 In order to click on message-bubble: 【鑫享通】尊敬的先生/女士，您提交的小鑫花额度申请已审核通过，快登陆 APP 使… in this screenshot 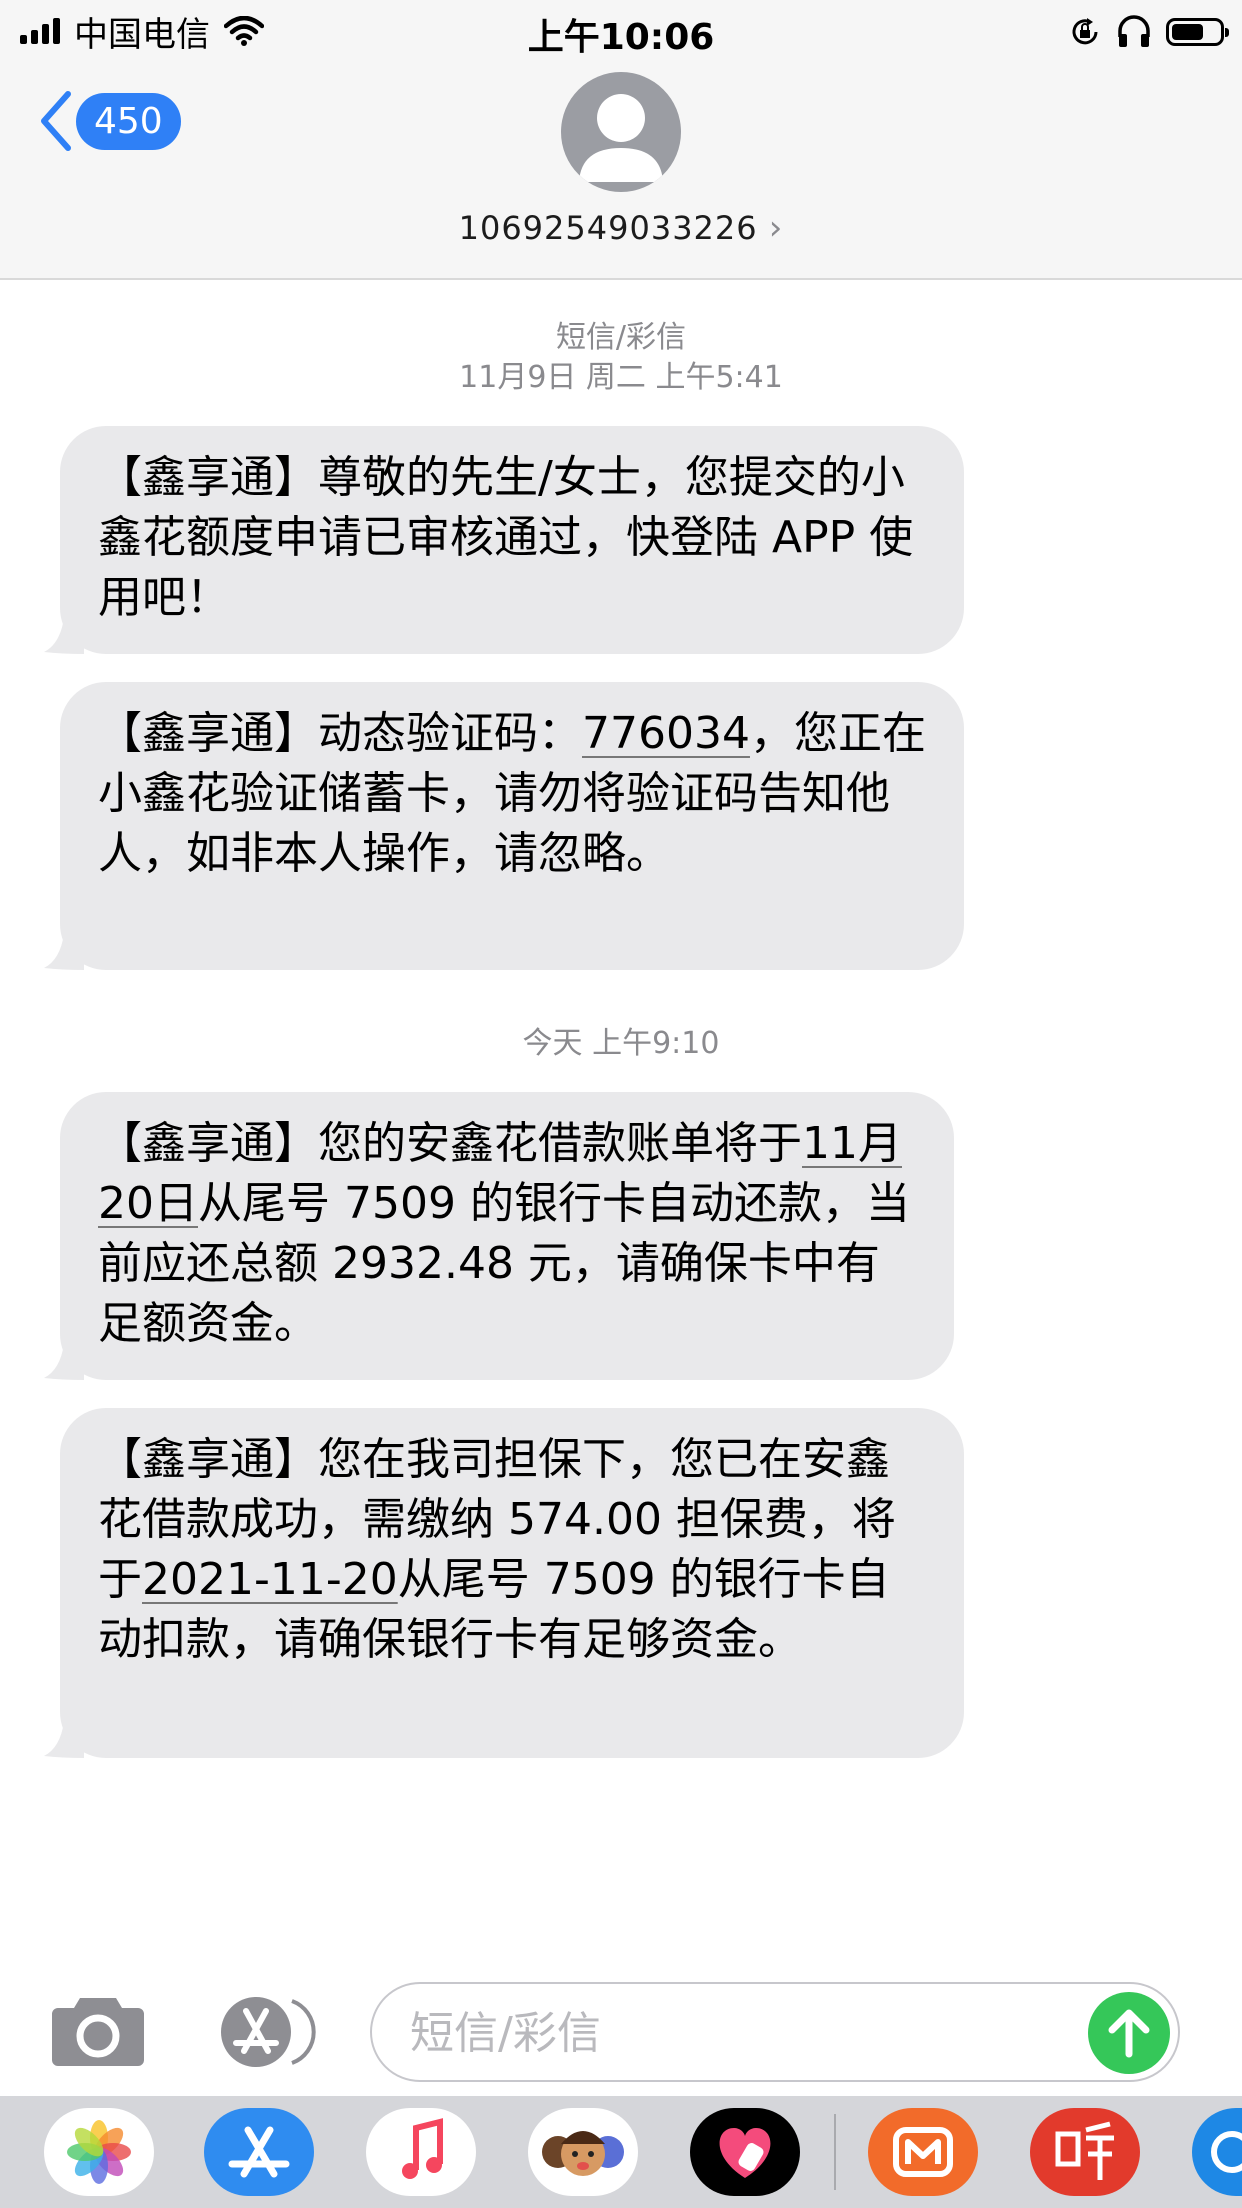, I will do `click(504, 540)`.